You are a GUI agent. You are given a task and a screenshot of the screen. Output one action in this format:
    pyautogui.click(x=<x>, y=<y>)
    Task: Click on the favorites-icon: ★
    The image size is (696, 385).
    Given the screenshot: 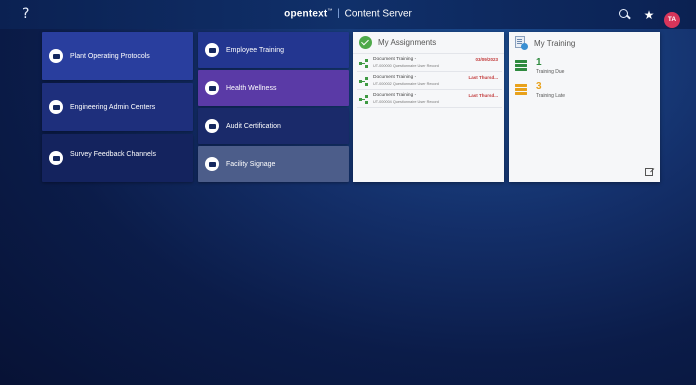 What is the action you would take?
    pyautogui.click(x=649, y=15)
    